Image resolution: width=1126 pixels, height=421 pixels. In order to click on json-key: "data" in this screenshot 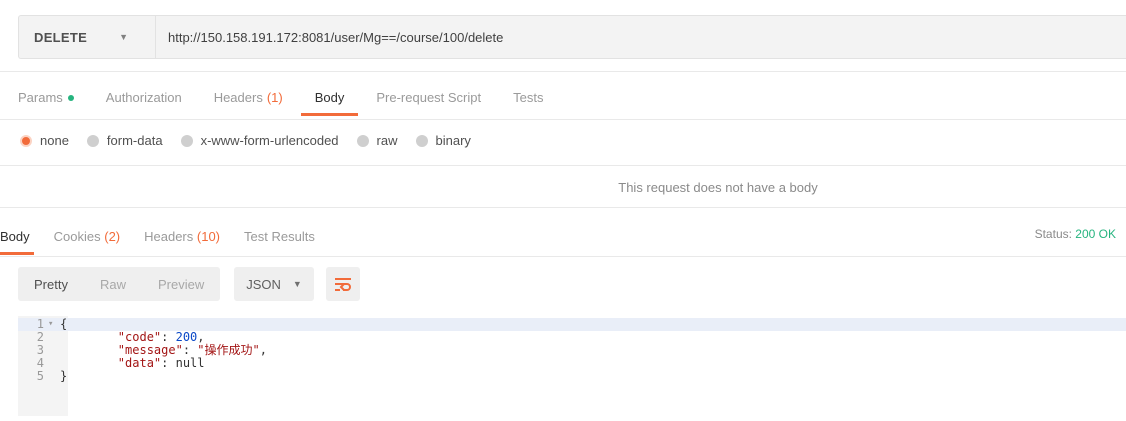, I will do `click(139, 363)`.